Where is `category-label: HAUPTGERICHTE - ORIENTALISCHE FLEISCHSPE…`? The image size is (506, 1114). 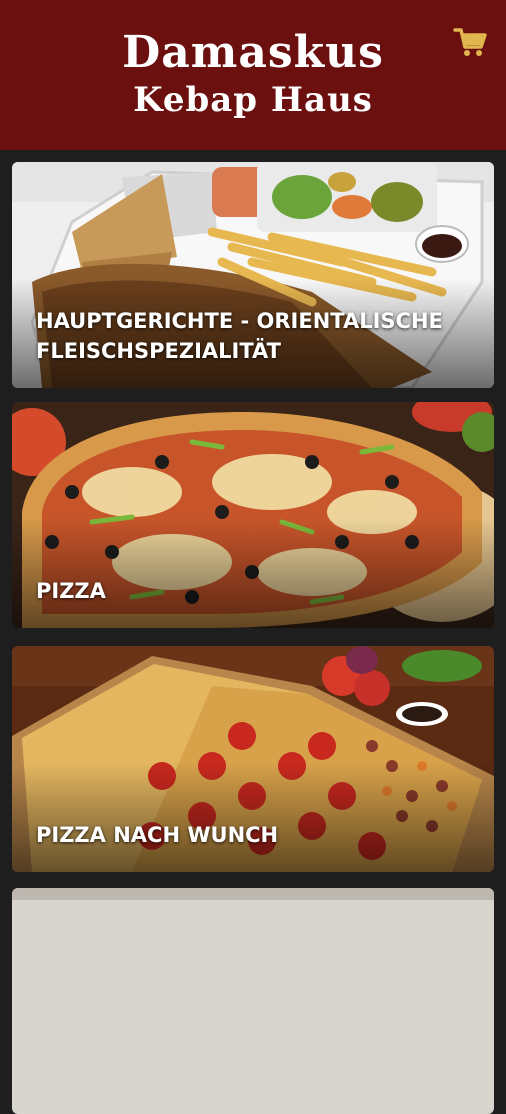
category-label: HAUPTGERICHTE - ORIENTALISCHE FLEISCHSPE… is located at coordinates (239, 336).